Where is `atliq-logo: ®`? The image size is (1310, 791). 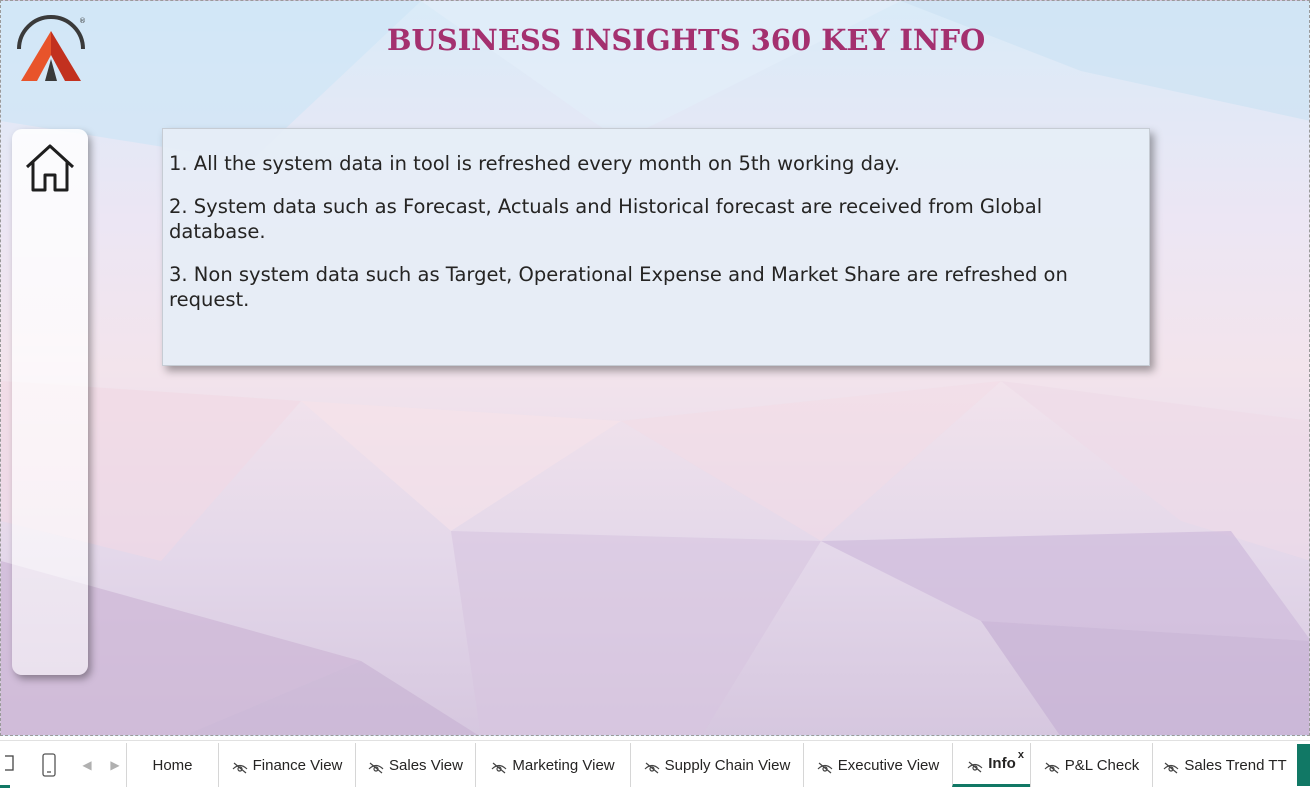 atliq-logo: ® is located at coordinates (51, 48).